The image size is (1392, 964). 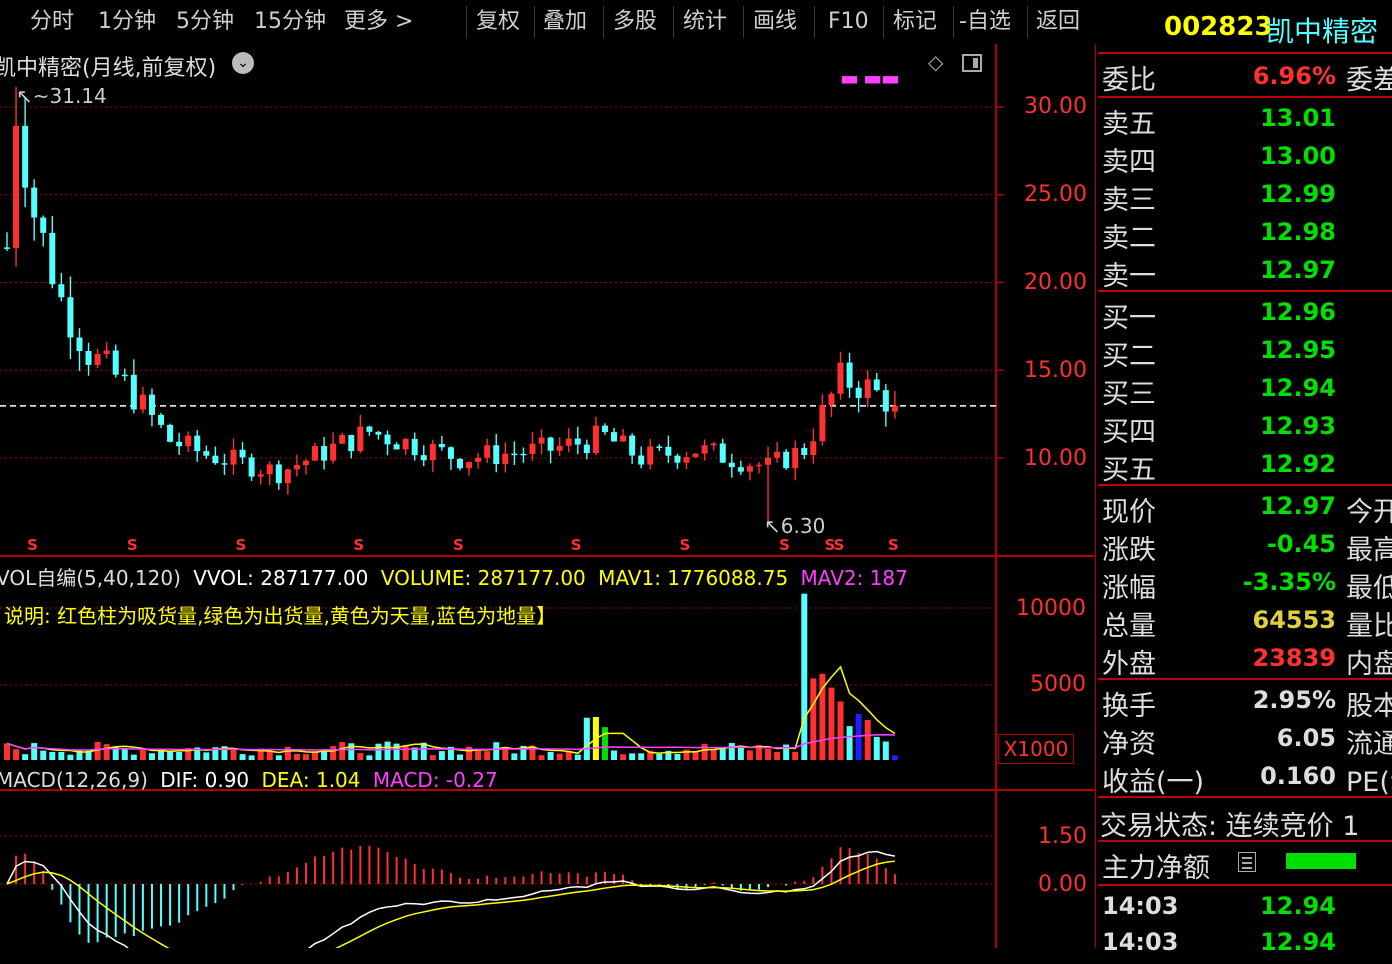 What do you see at coordinates (378, 22) in the screenshot?
I see `tab-more: 更多 >` at bounding box center [378, 22].